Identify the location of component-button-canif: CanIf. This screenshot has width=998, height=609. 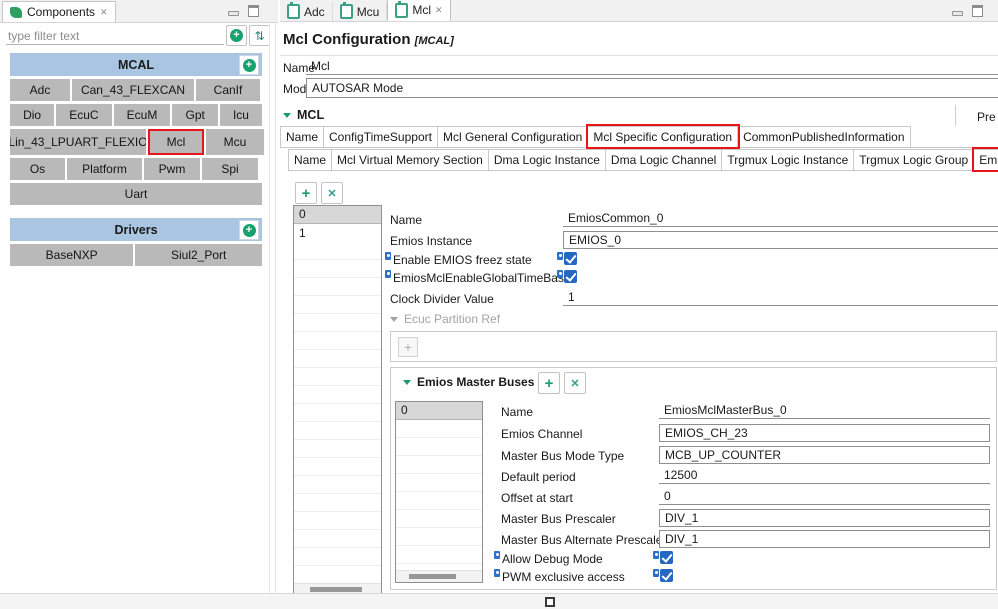
(228, 90).